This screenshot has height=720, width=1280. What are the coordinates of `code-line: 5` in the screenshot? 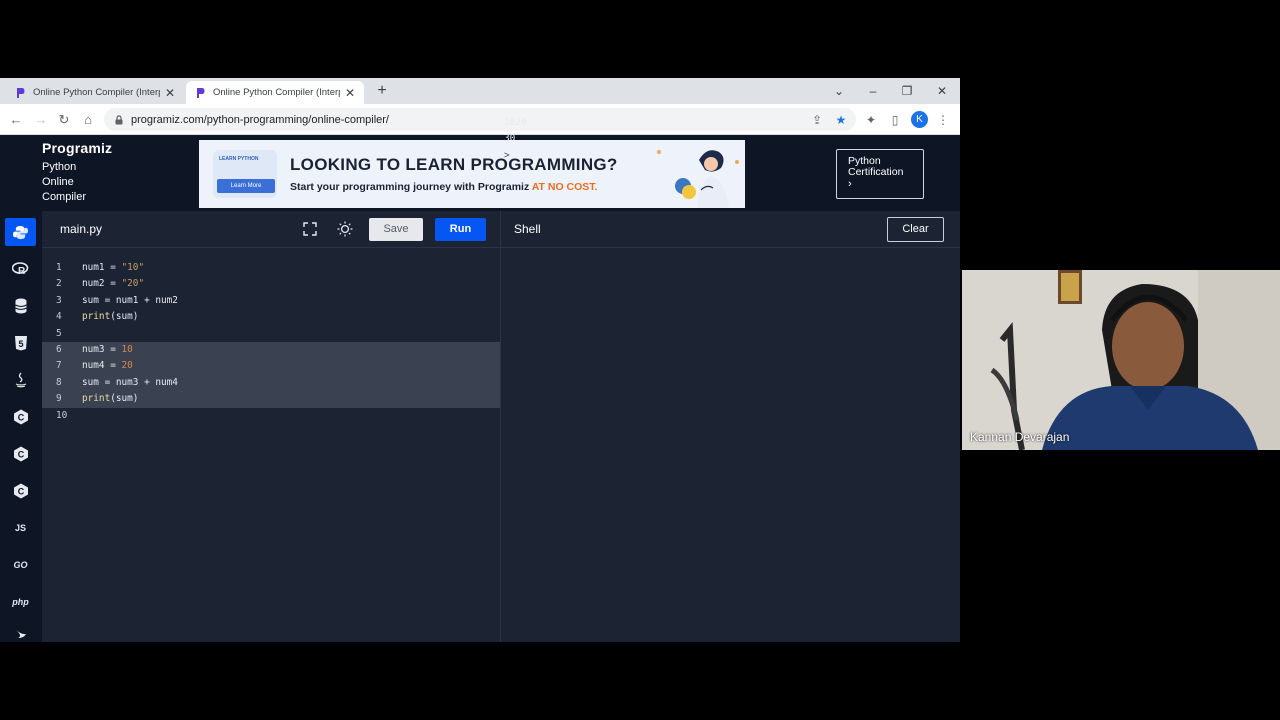 It's located at (271, 334).